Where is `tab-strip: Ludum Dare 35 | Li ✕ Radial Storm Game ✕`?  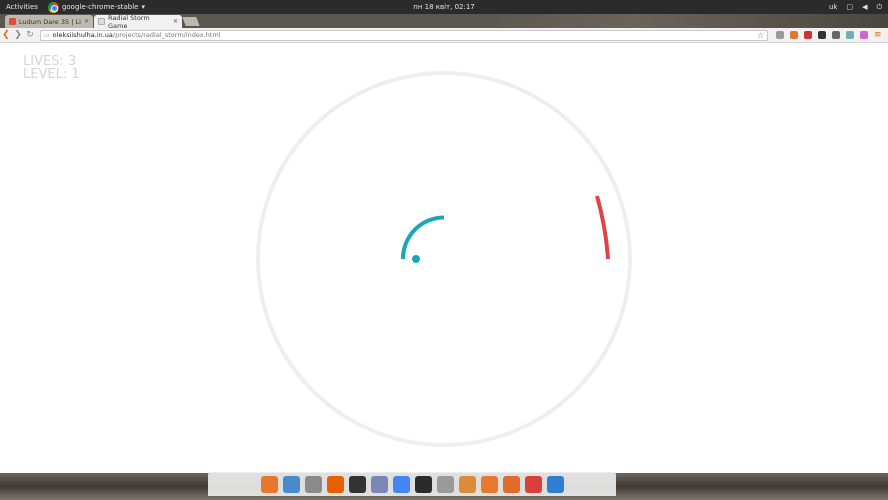 tab-strip: Ludum Dare 35 | Li ✕ Radial Storm Game ✕ is located at coordinates (444, 28).